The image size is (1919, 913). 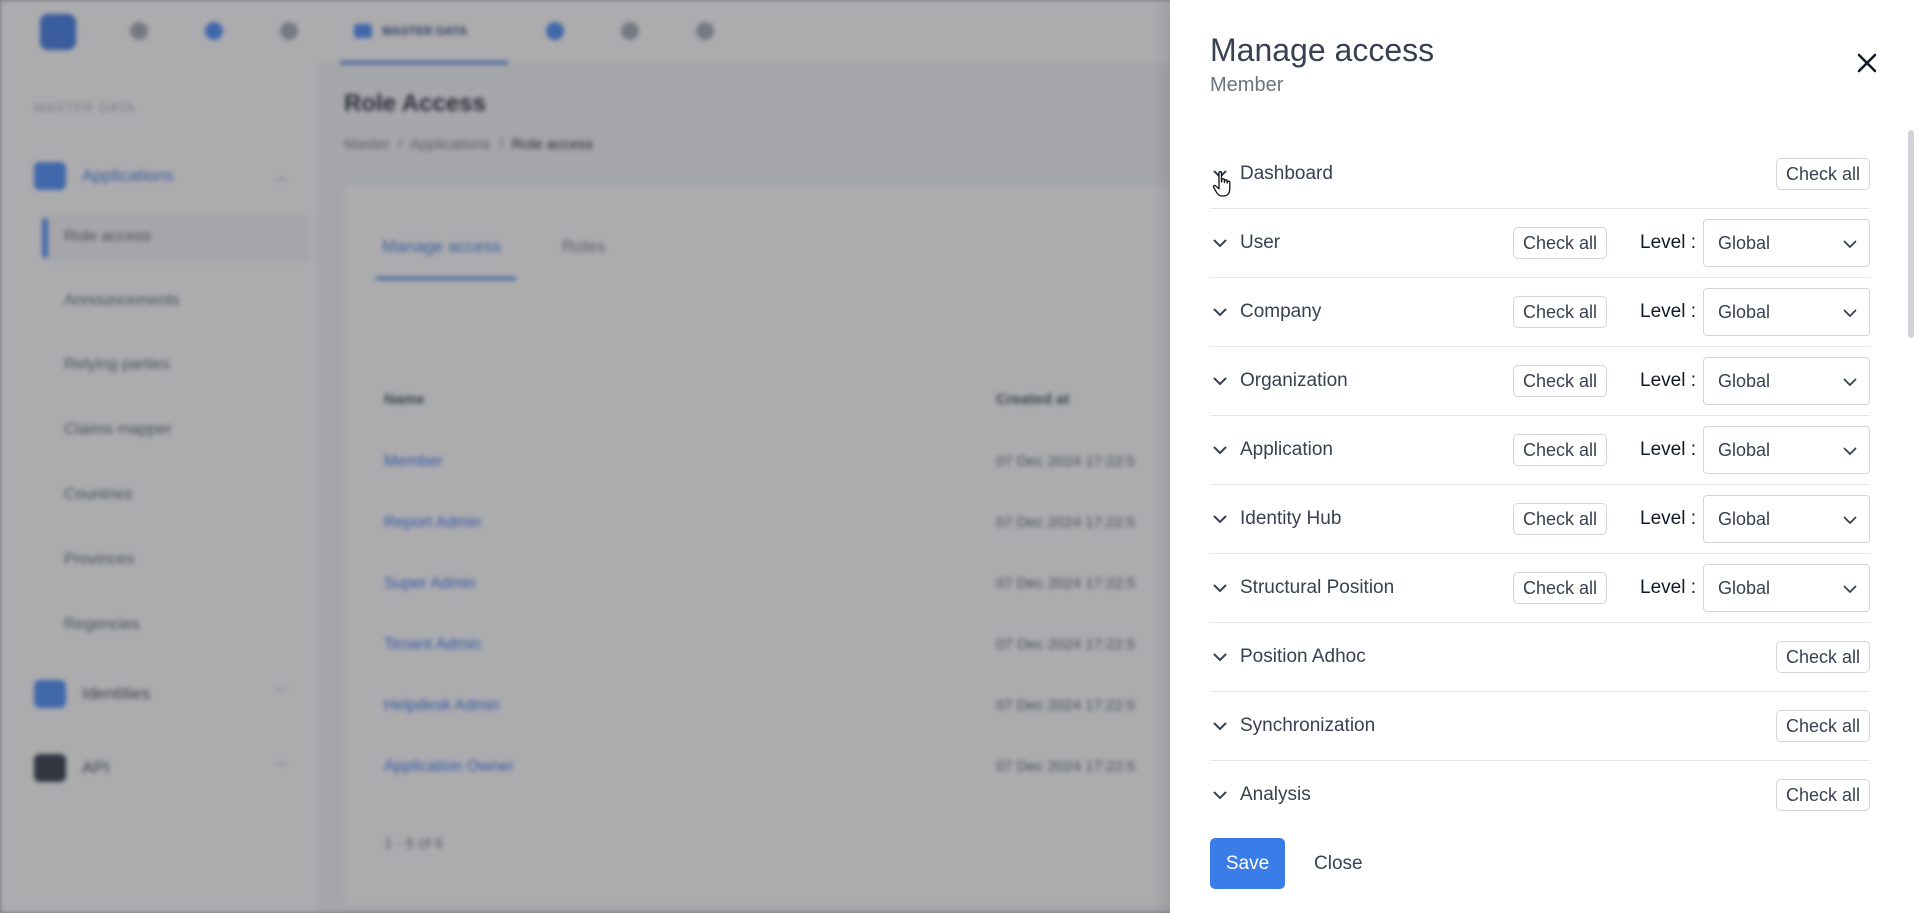 I want to click on section-label: Identity Hub, so click(x=1291, y=518).